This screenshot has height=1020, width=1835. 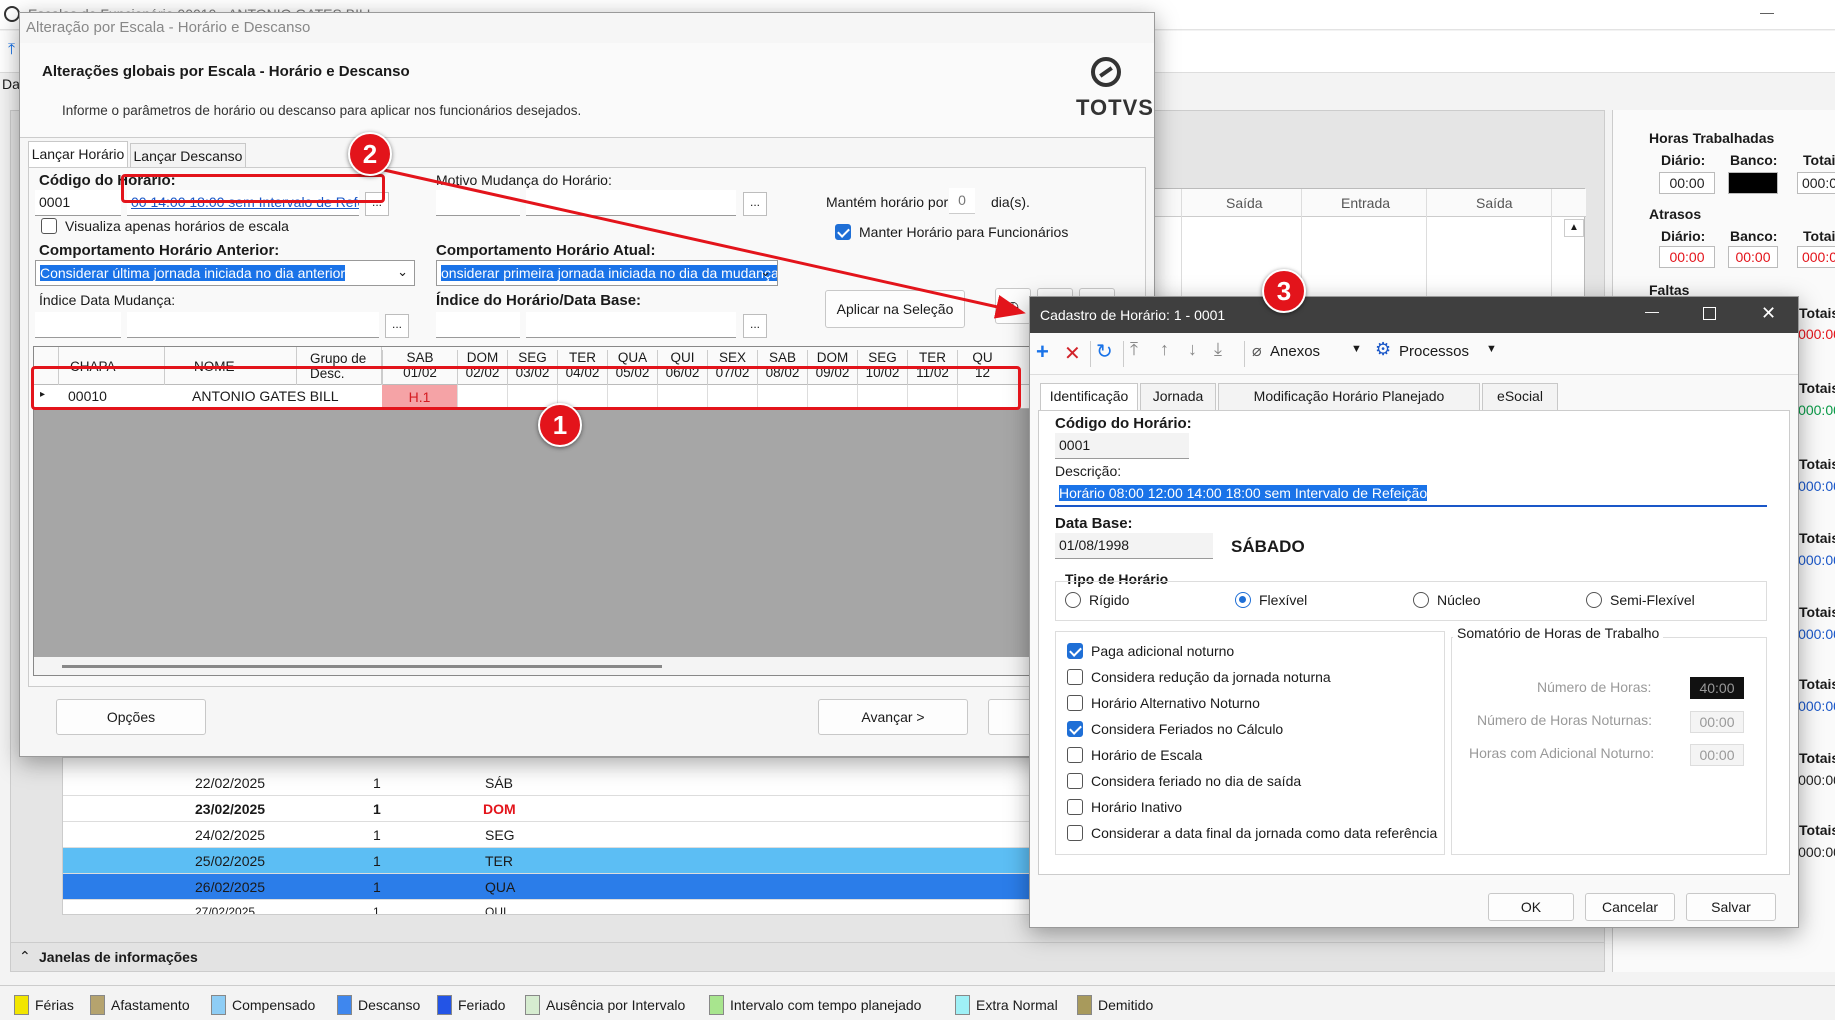 What do you see at coordinates (1164, 349) in the screenshot?
I see `previous-record-icon: ↑` at bounding box center [1164, 349].